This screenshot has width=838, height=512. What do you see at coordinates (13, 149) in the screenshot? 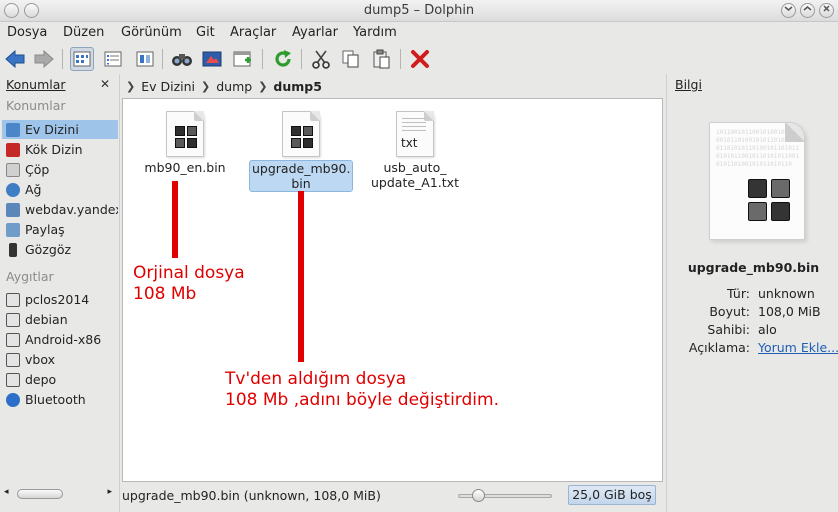
I see `root-folder-icon` at bounding box center [13, 149].